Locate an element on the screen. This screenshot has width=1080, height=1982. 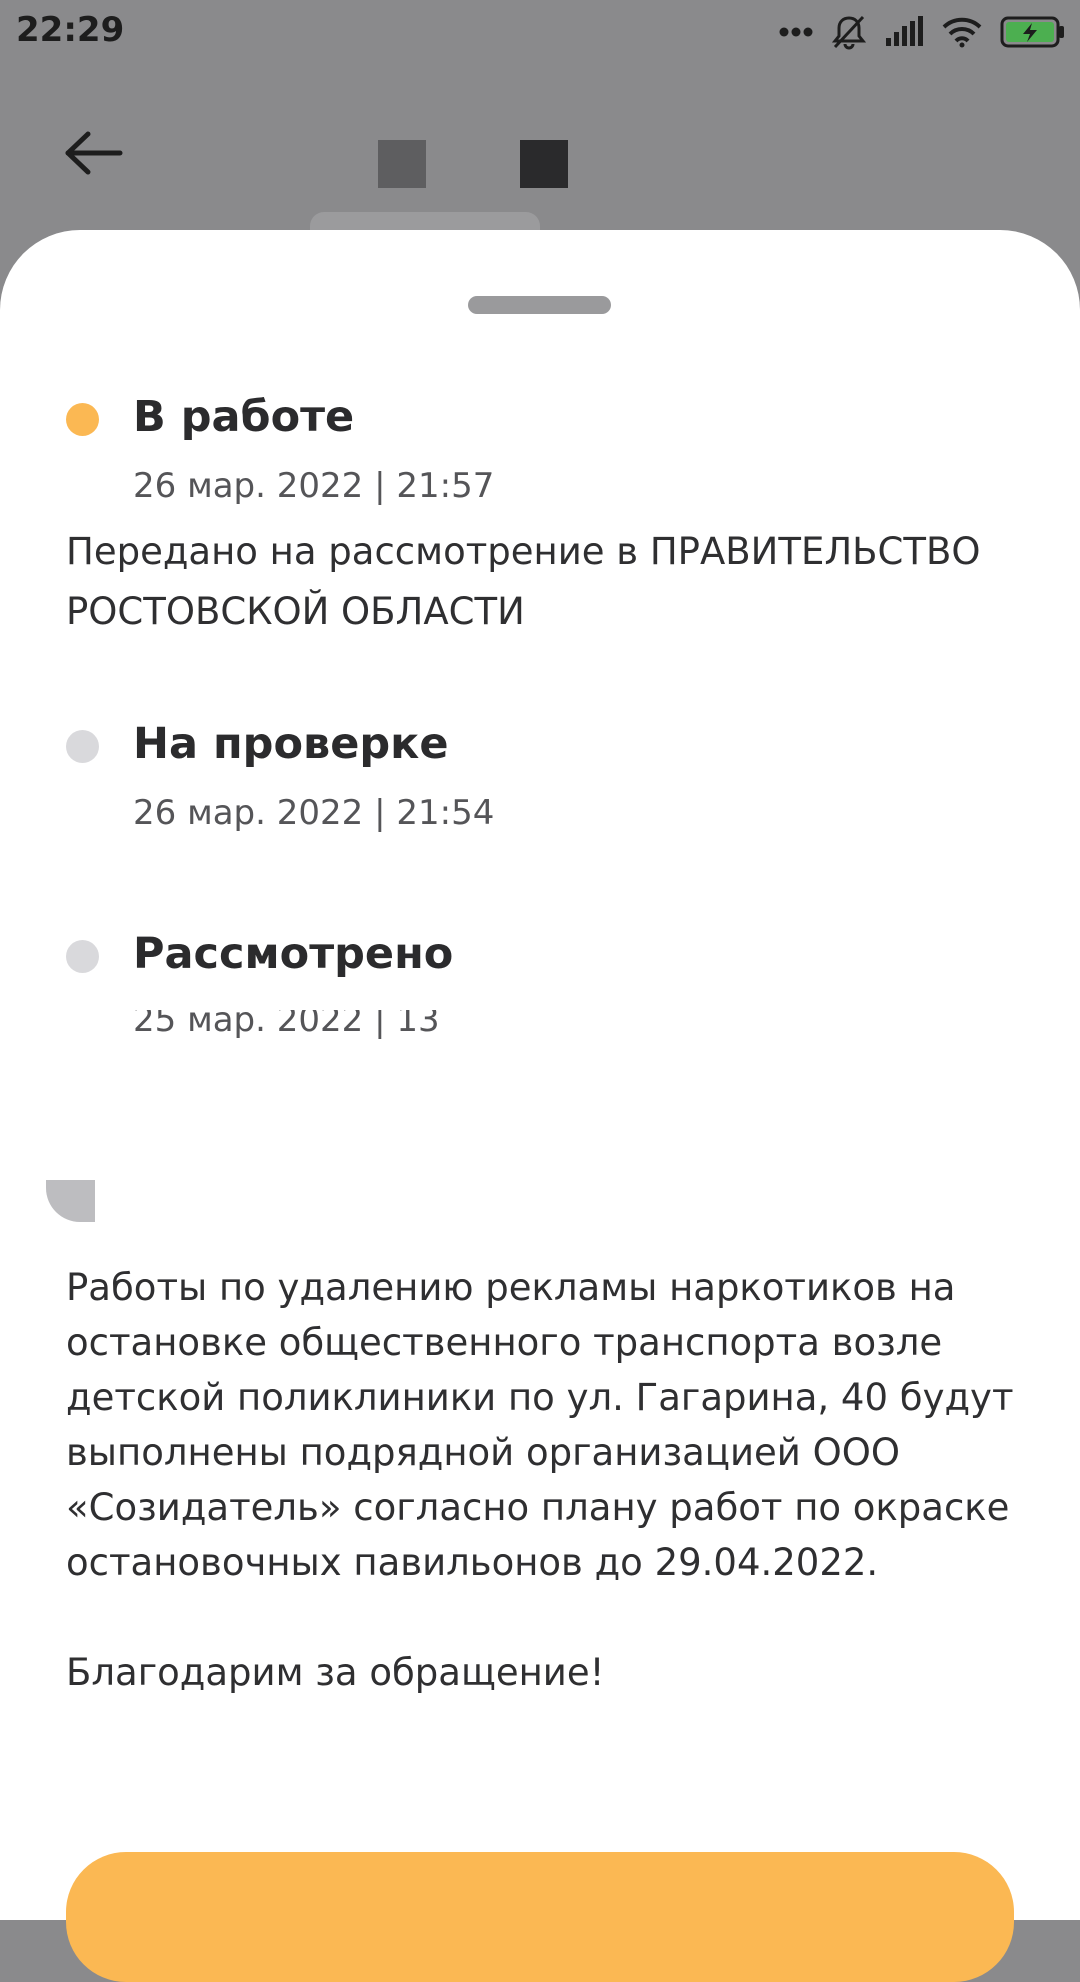
back-button is located at coordinates (94, 153).